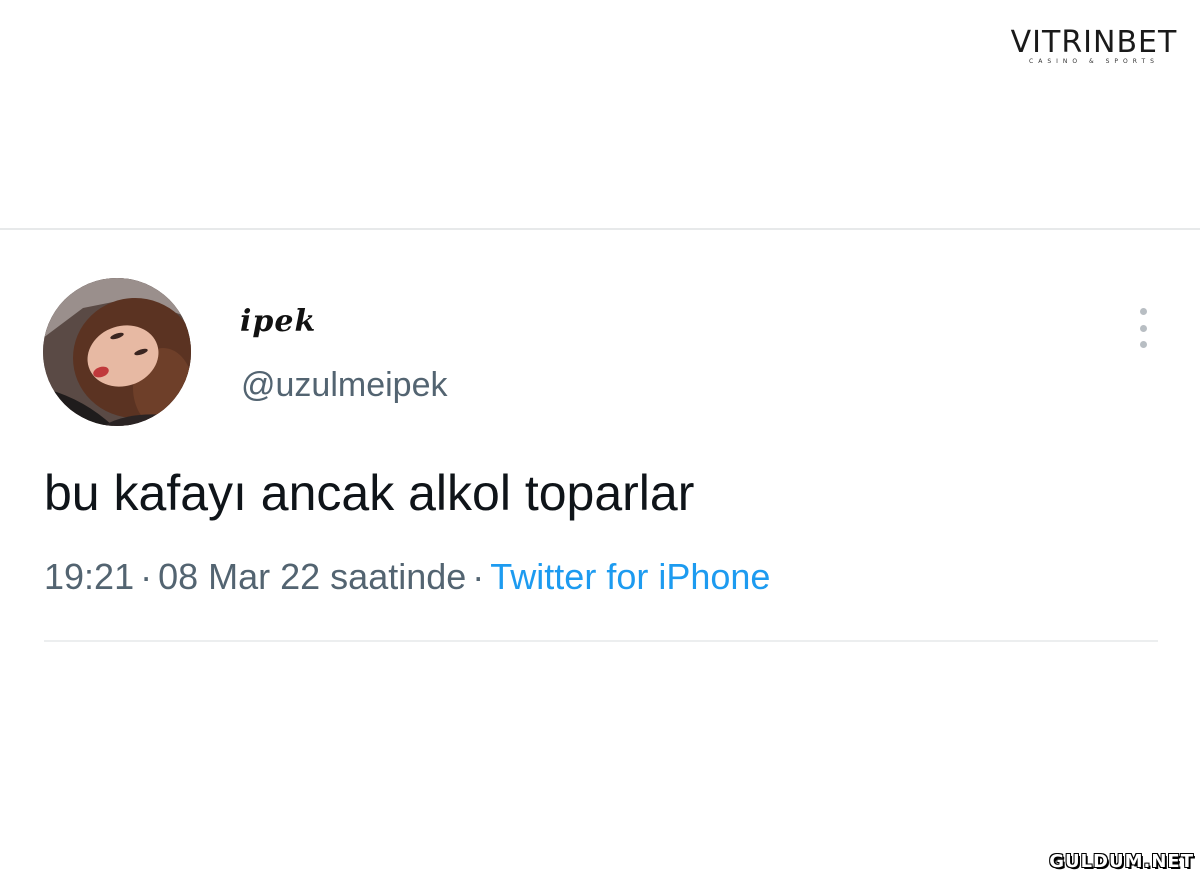 This screenshot has width=1200, height=874. I want to click on tweet-date: 08 Mar 22 saatinde, so click(312, 576).